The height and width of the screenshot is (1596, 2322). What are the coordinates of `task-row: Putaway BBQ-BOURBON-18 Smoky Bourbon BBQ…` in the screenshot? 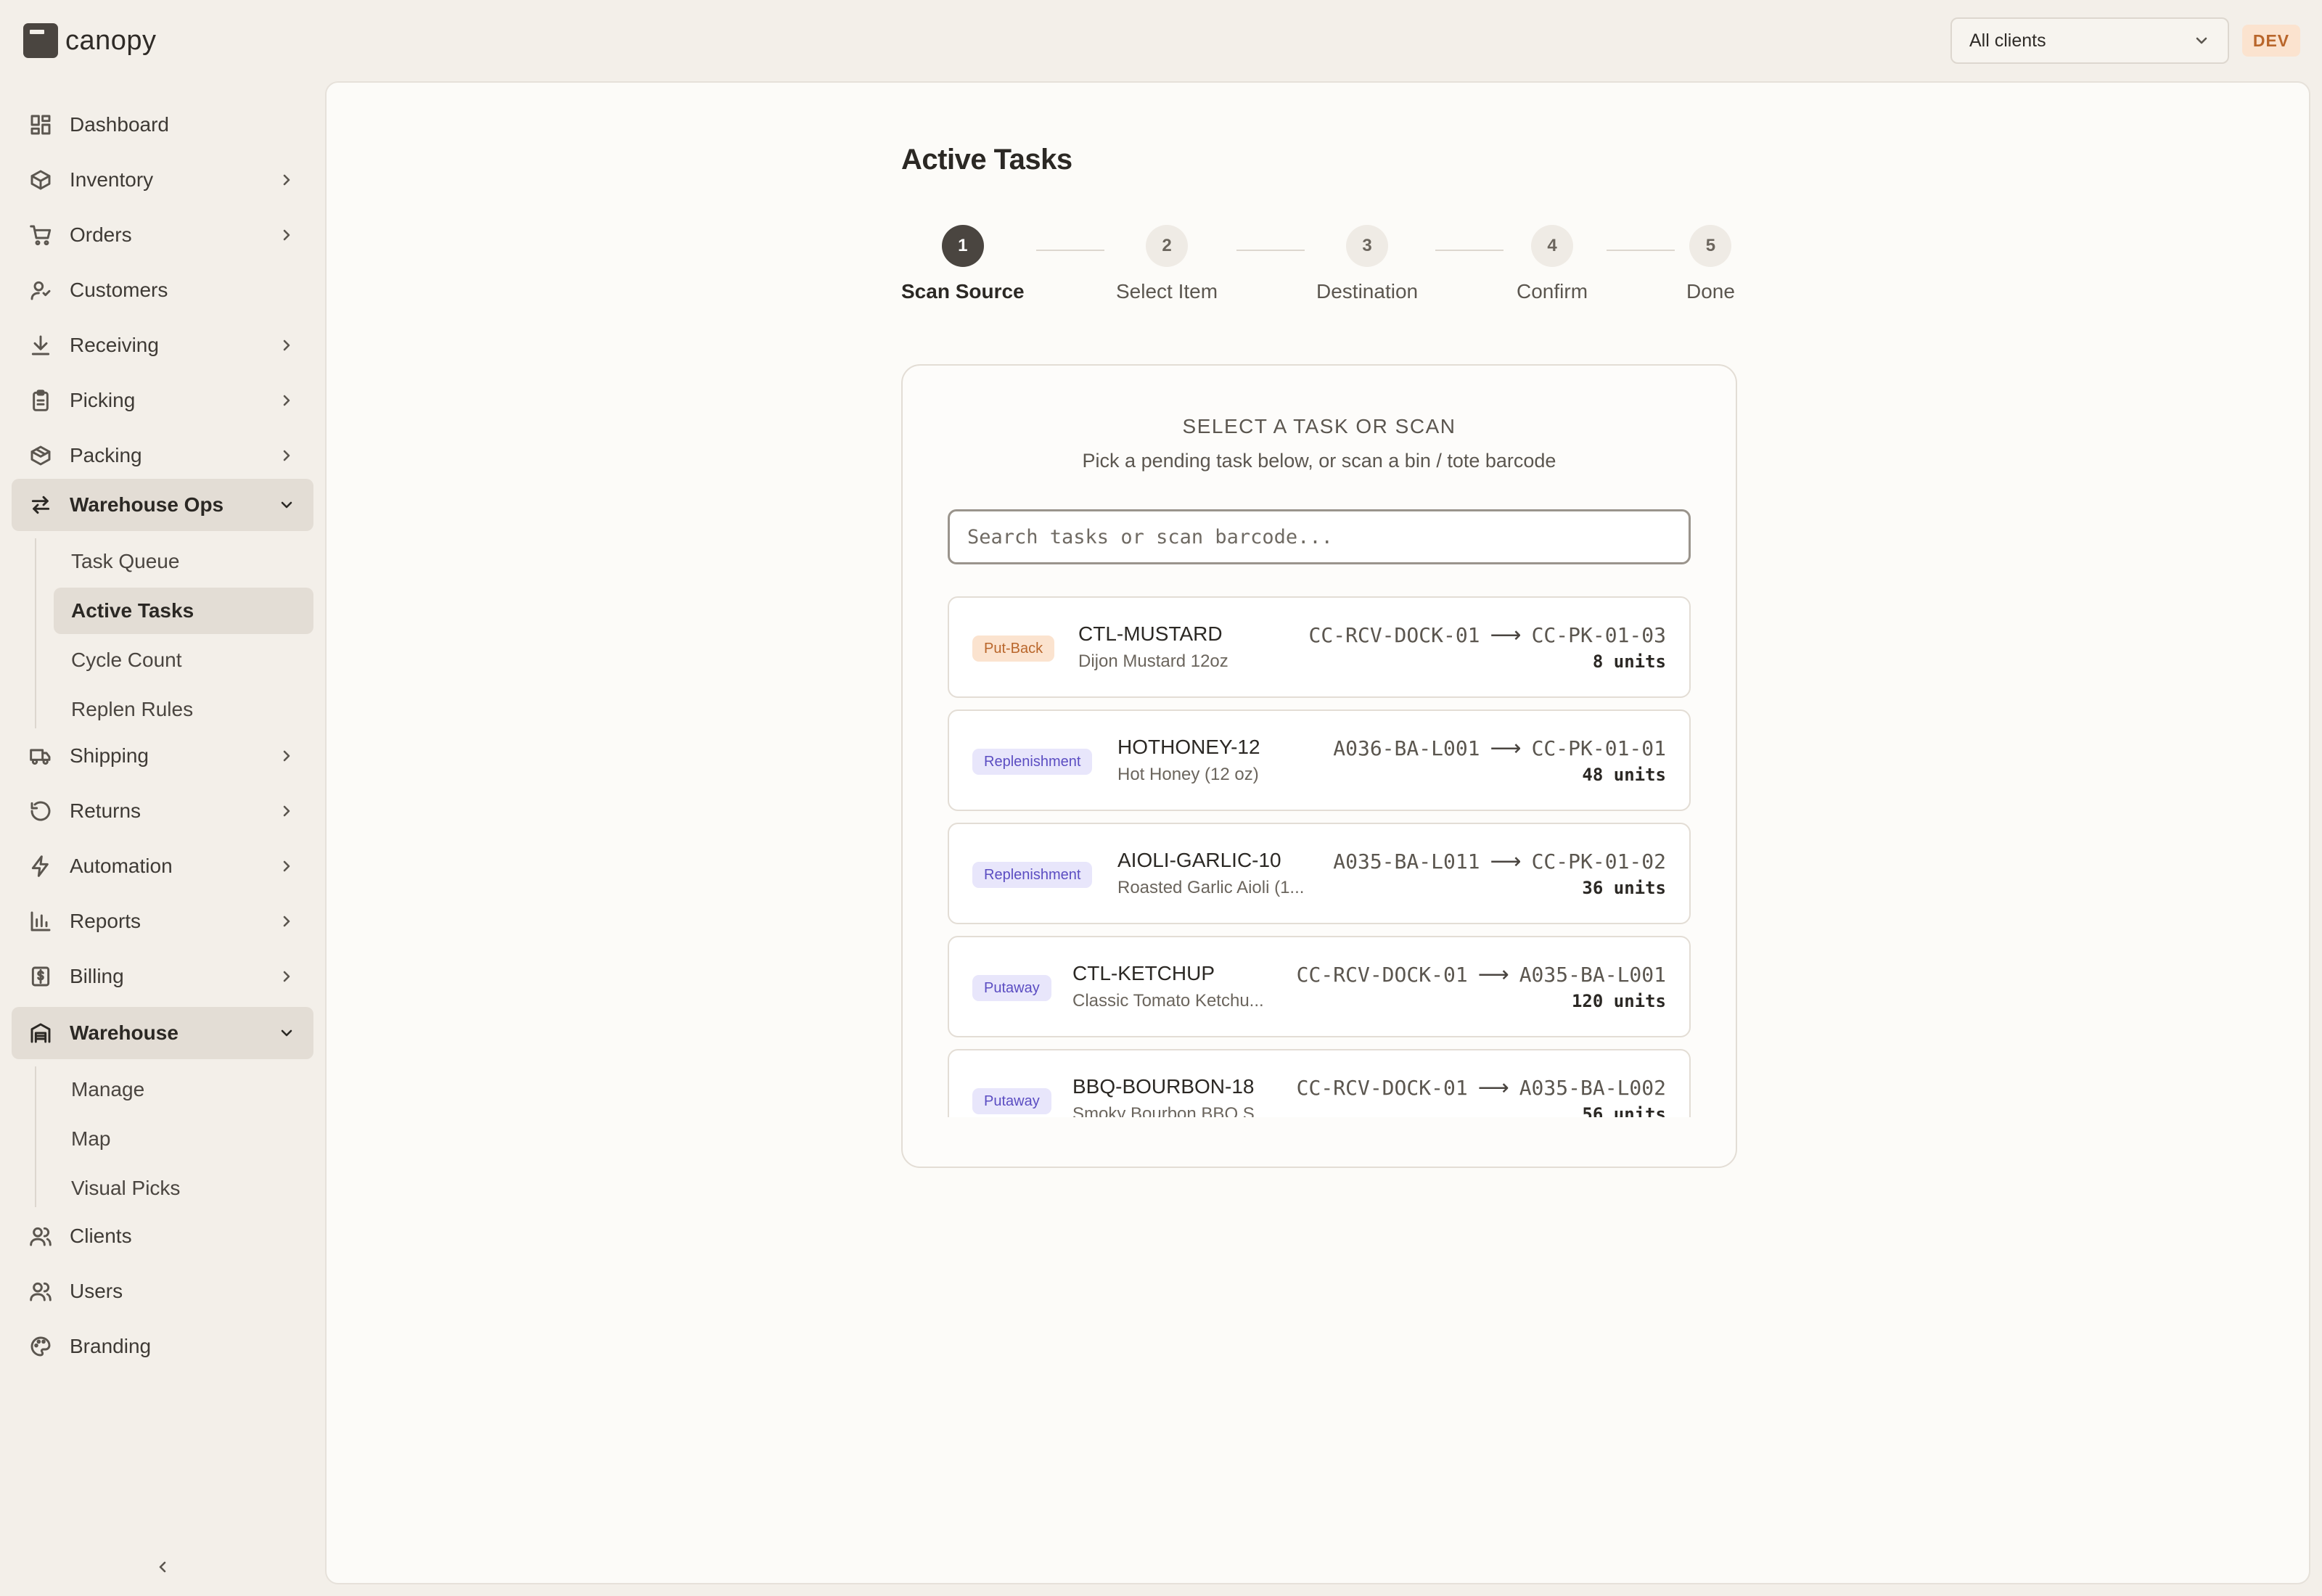 It's located at (1319, 1083).